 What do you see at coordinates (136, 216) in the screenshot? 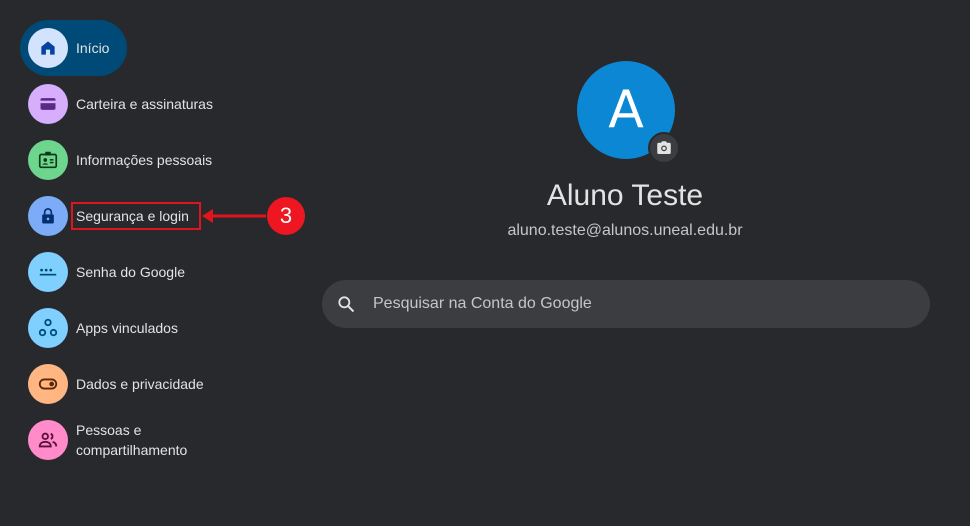
I see `highlight-box` at bounding box center [136, 216].